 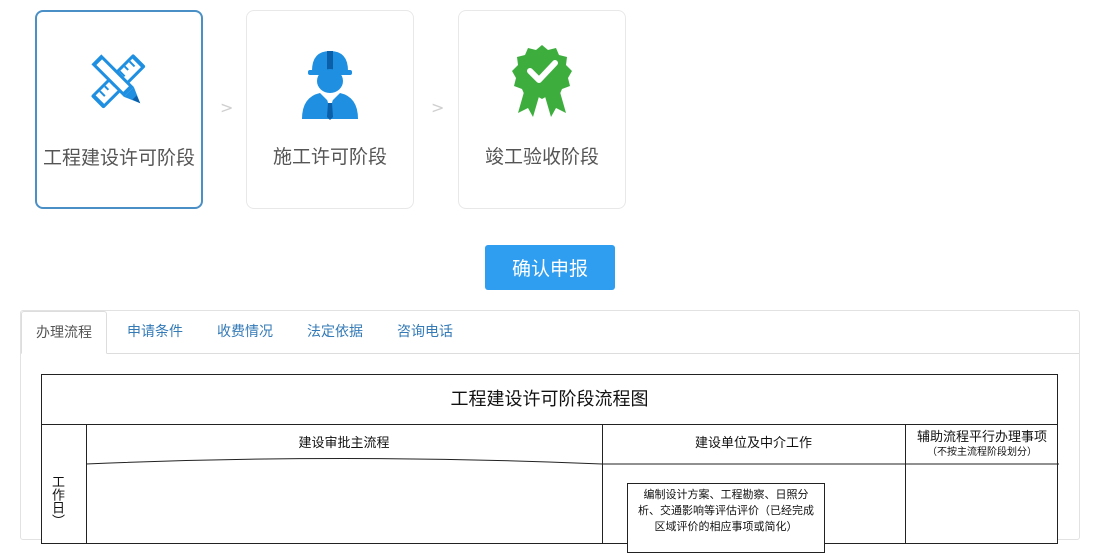 What do you see at coordinates (572, 461) in the screenshot?
I see `header-underline` at bounding box center [572, 461].